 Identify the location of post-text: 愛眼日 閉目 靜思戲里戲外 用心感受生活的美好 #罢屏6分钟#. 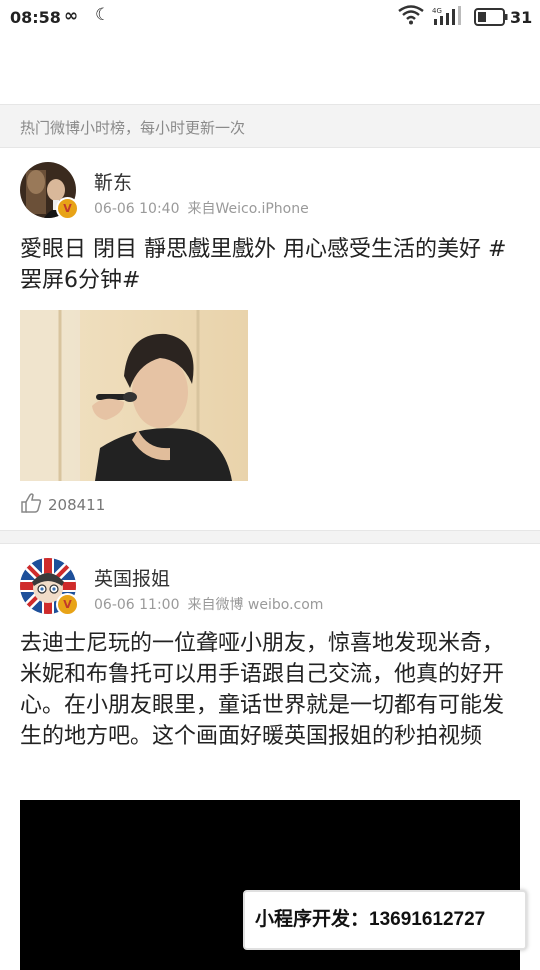
(263, 265).